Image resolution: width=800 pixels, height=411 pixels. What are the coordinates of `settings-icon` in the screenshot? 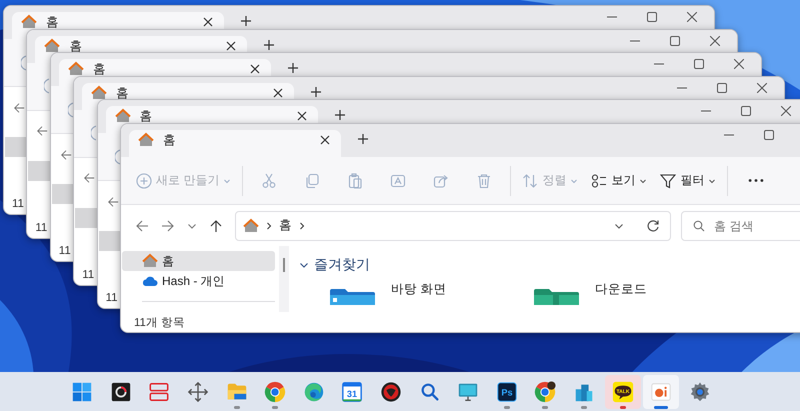 It's located at (699, 391).